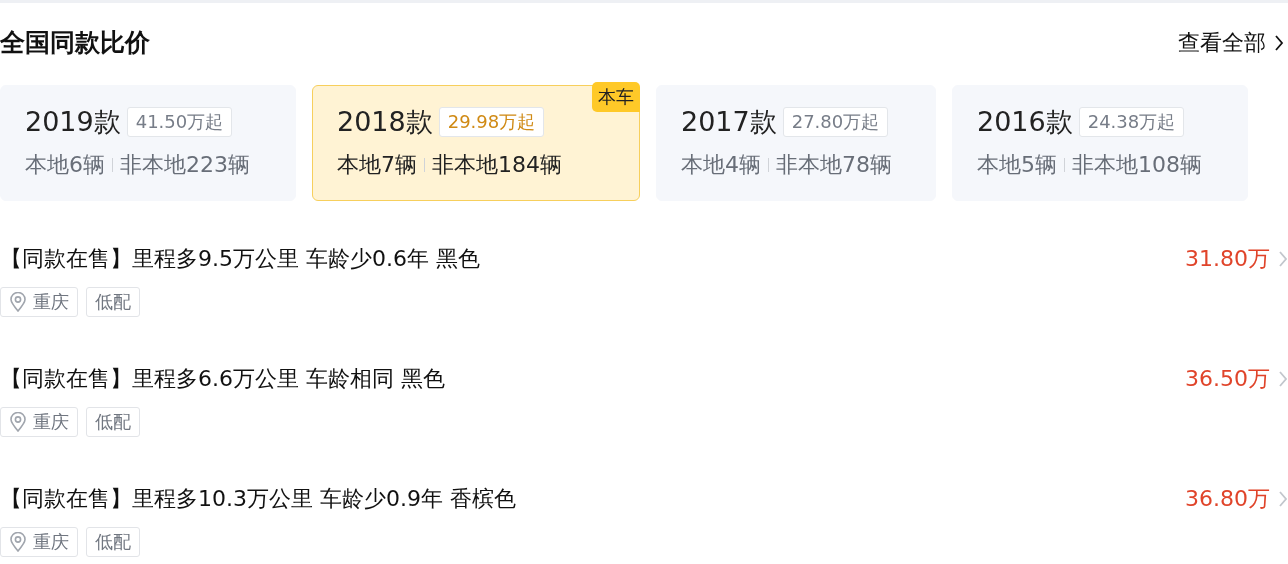 The height and width of the screenshot is (564, 1288). What do you see at coordinates (616, 97) in the screenshot?
I see `current-car-badge: 本车` at bounding box center [616, 97].